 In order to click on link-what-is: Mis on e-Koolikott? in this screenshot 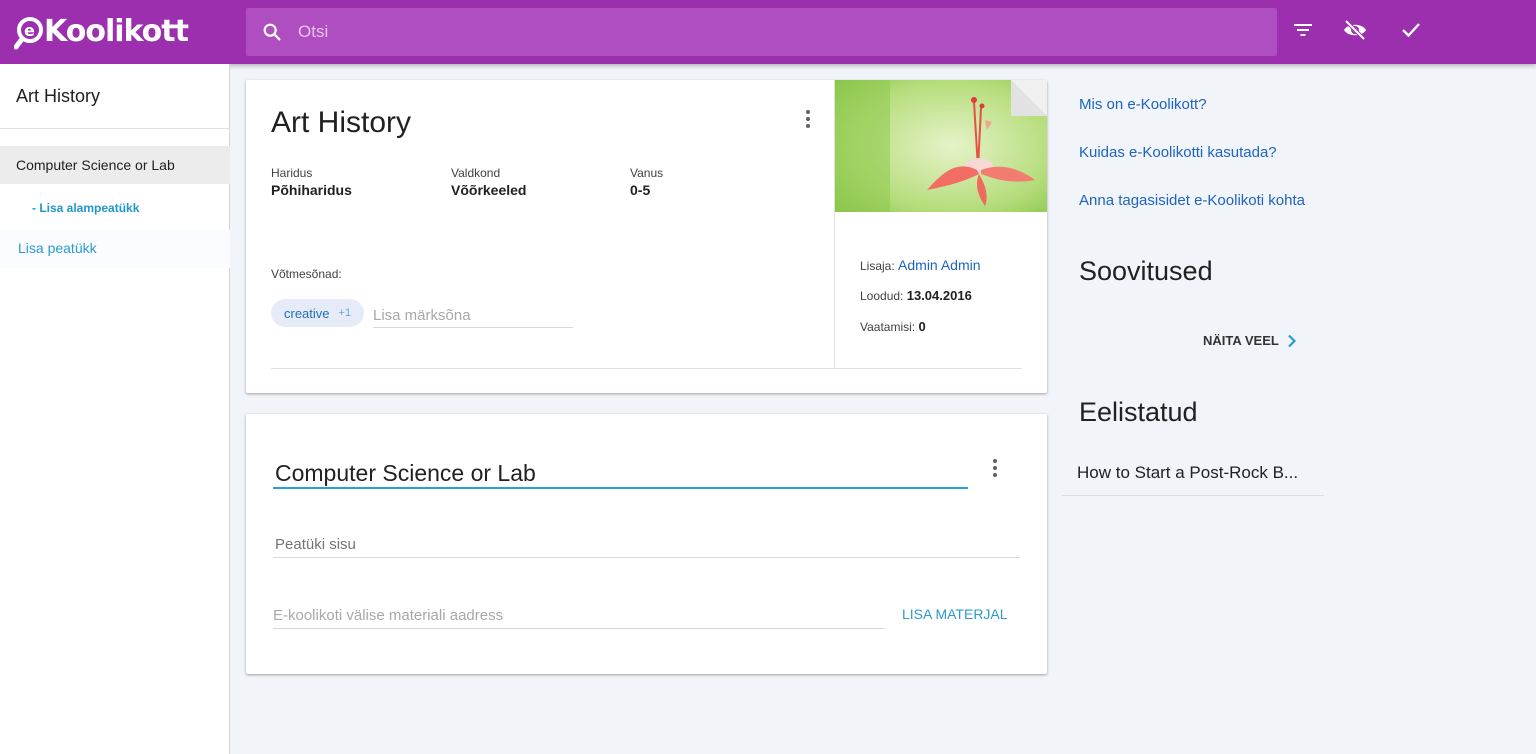, I will do `click(1143, 104)`.